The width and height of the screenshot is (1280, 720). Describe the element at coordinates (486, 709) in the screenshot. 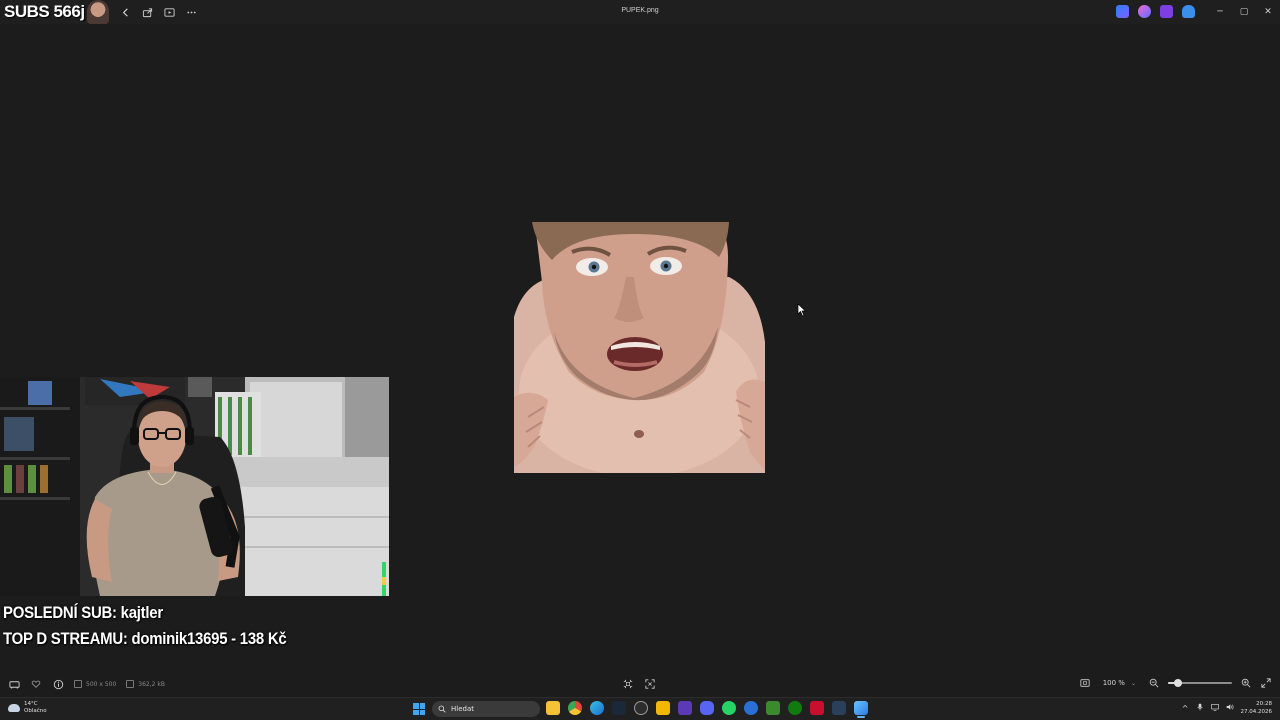

I see `taskbar-search: Hledat` at that location.